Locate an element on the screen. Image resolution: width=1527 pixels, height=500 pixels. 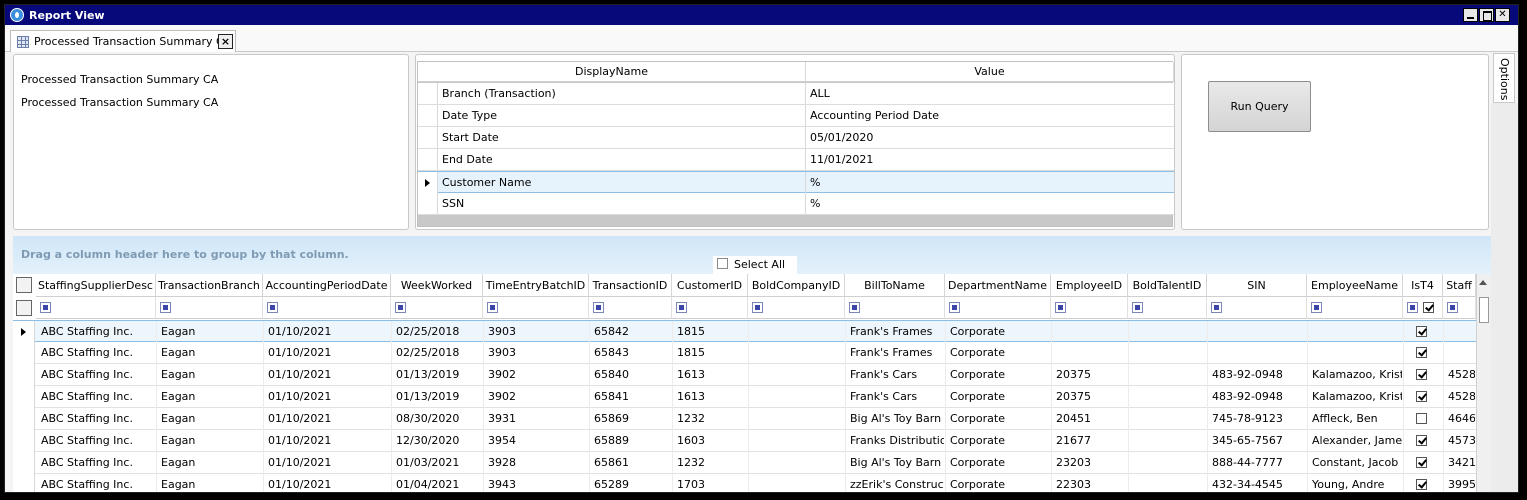
col-header-transaction-id: TransactionID is located at coordinates (630, 285).